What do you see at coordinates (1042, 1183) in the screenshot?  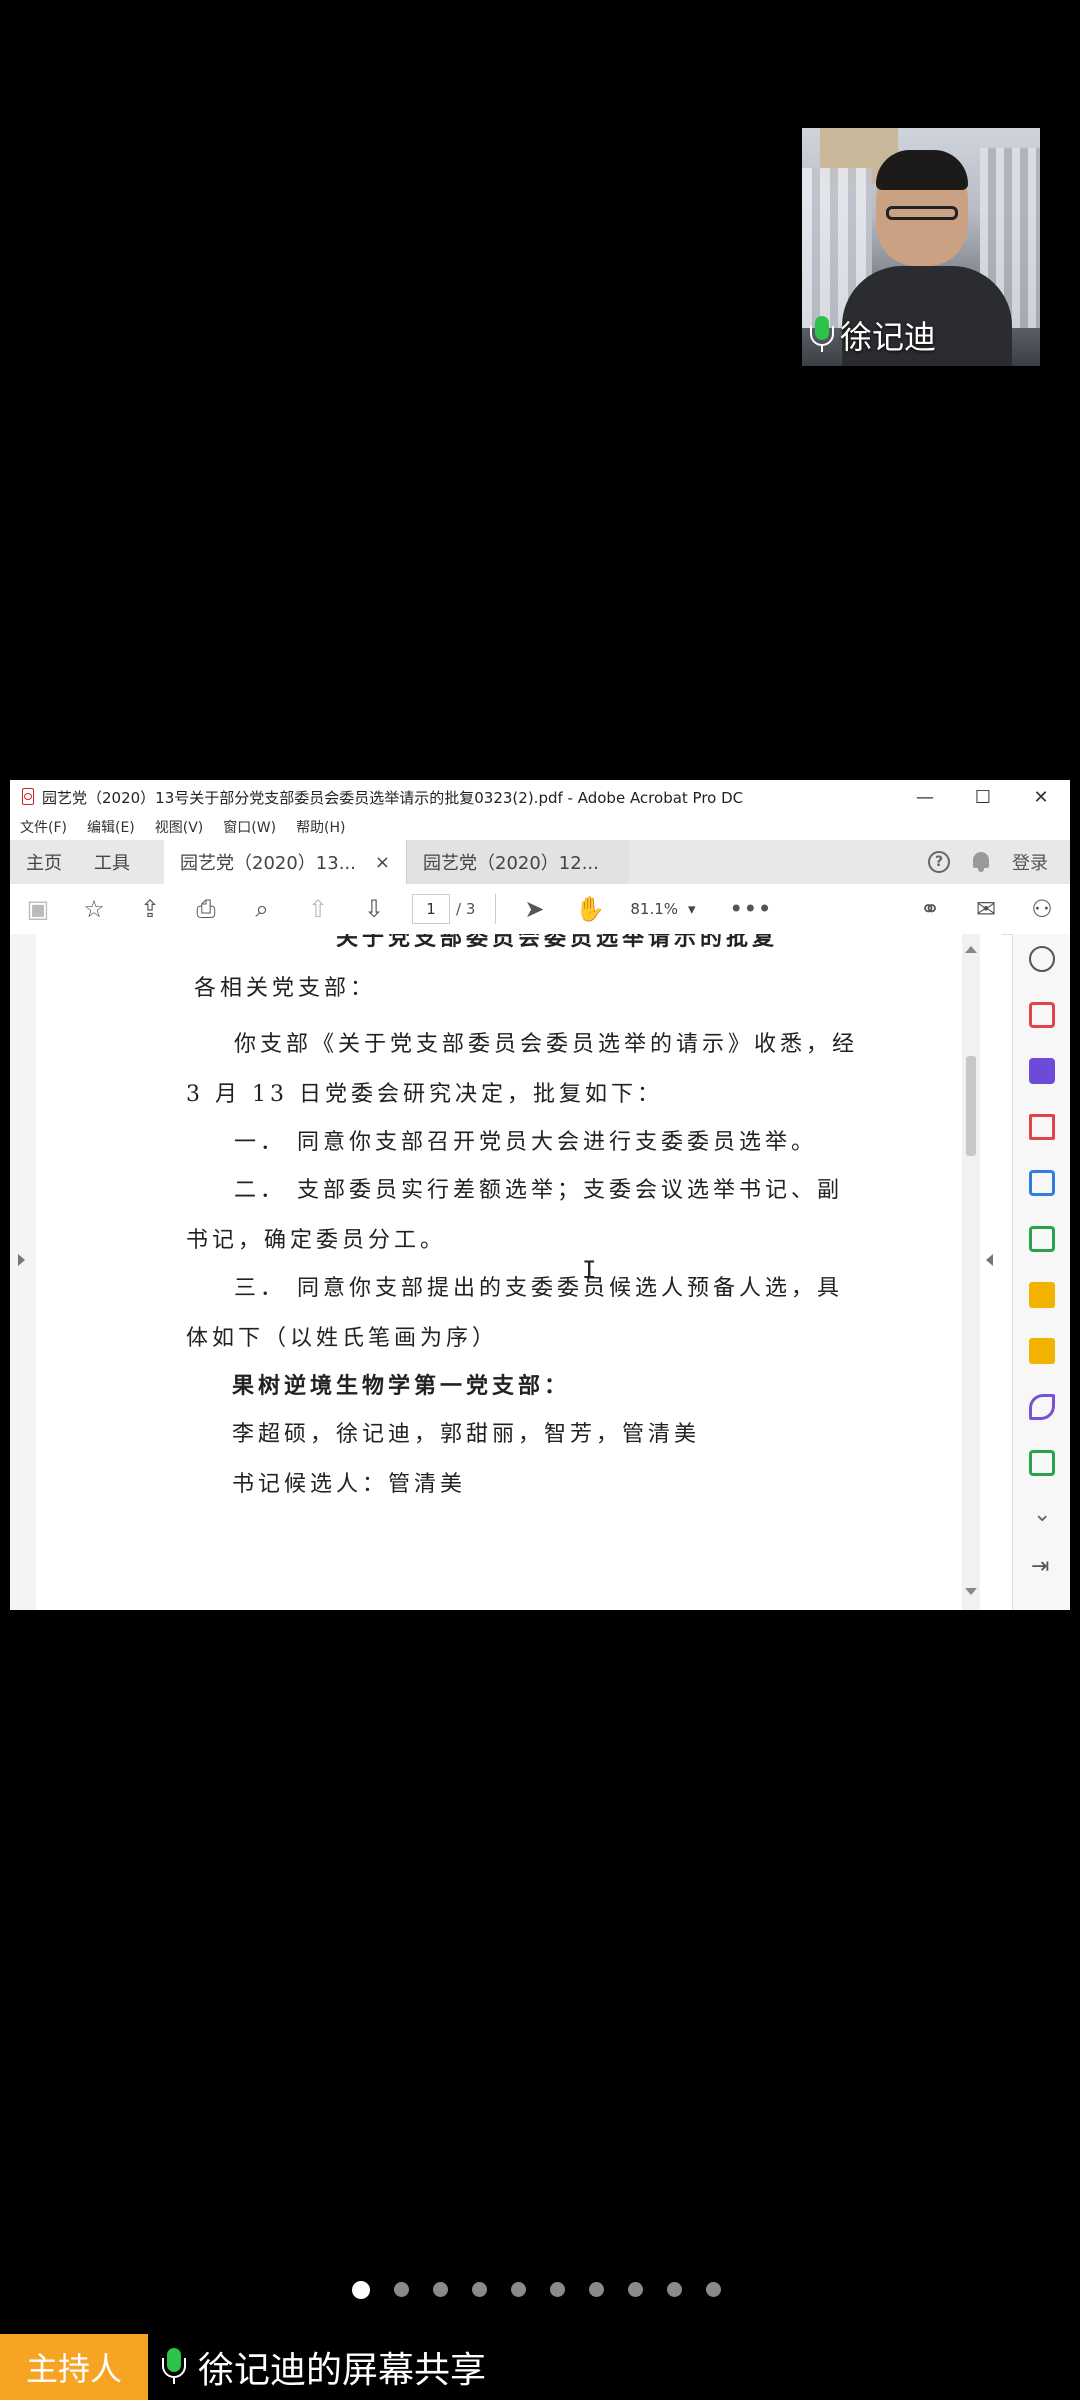 I see `edit-pdf-icon` at bounding box center [1042, 1183].